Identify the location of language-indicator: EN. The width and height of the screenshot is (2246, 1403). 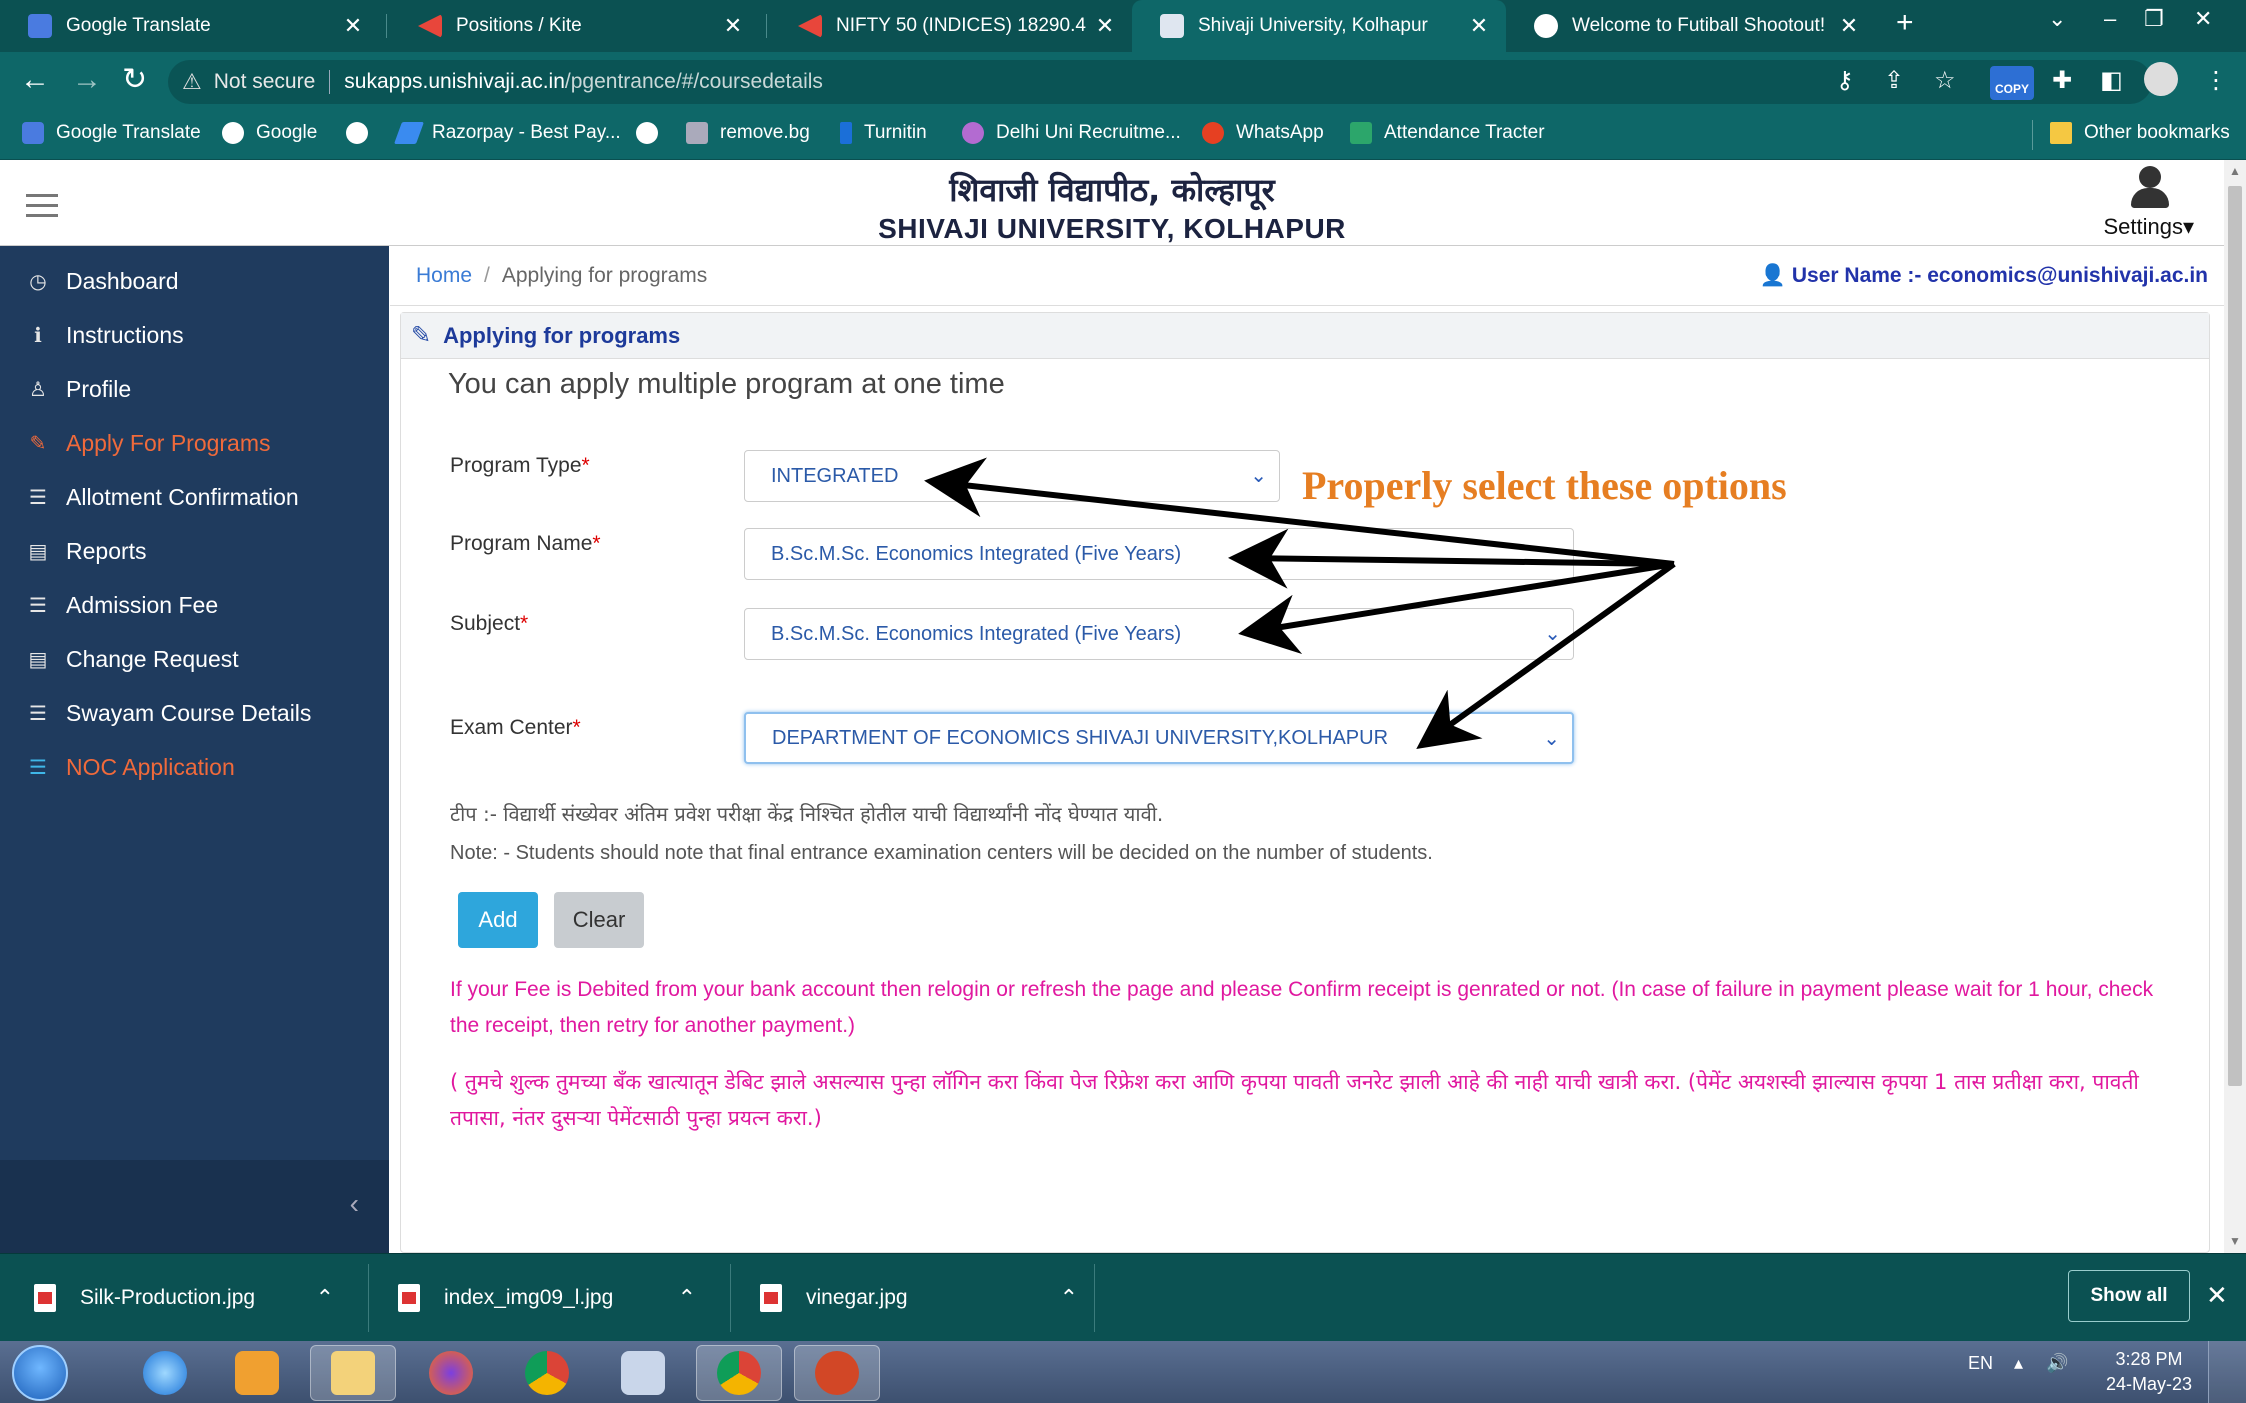
(1980, 1363).